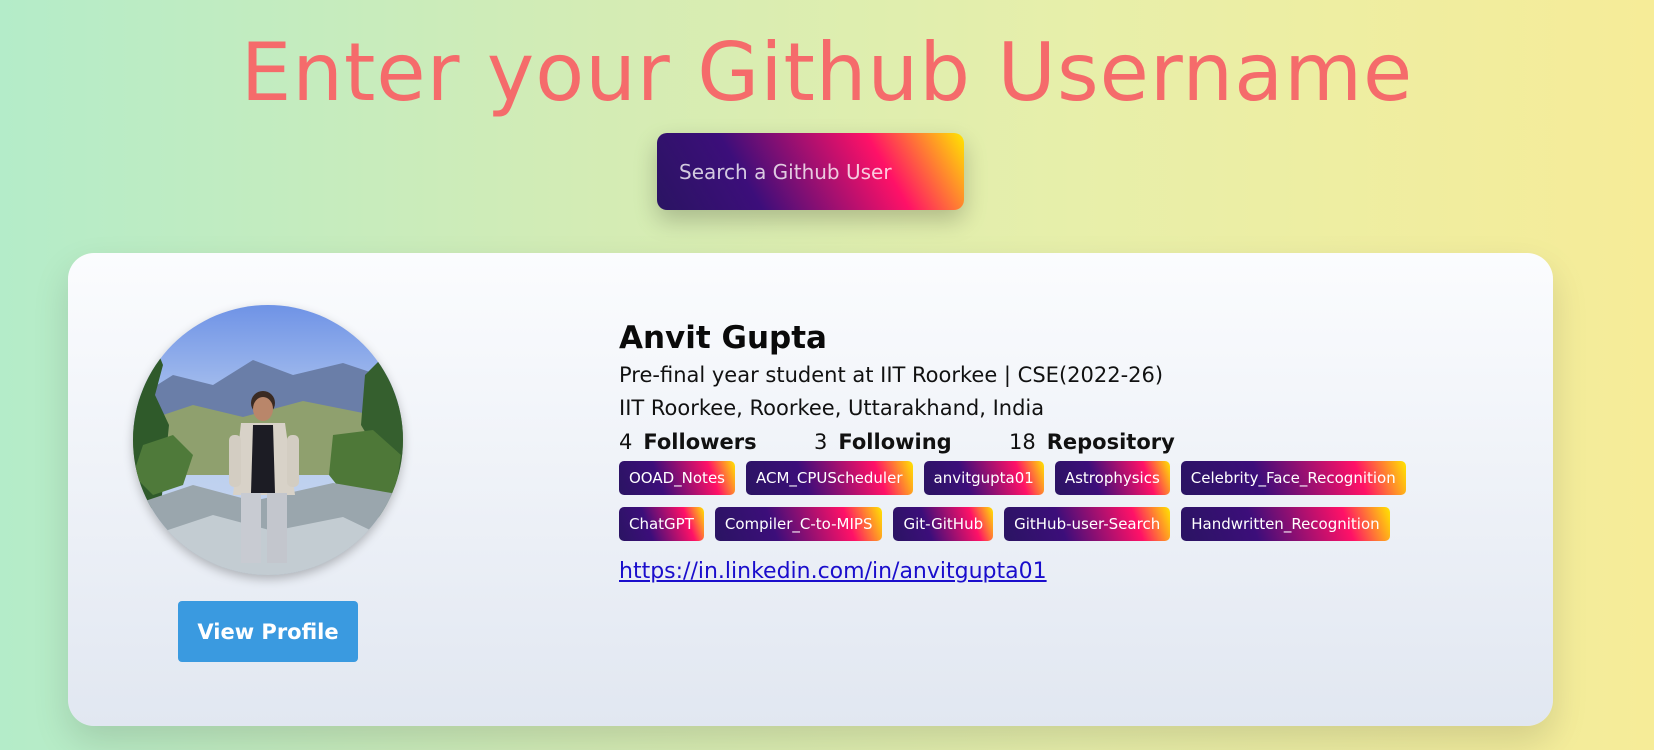 The height and width of the screenshot is (750, 1654). I want to click on repos-label: Repository, so click(1110, 442).